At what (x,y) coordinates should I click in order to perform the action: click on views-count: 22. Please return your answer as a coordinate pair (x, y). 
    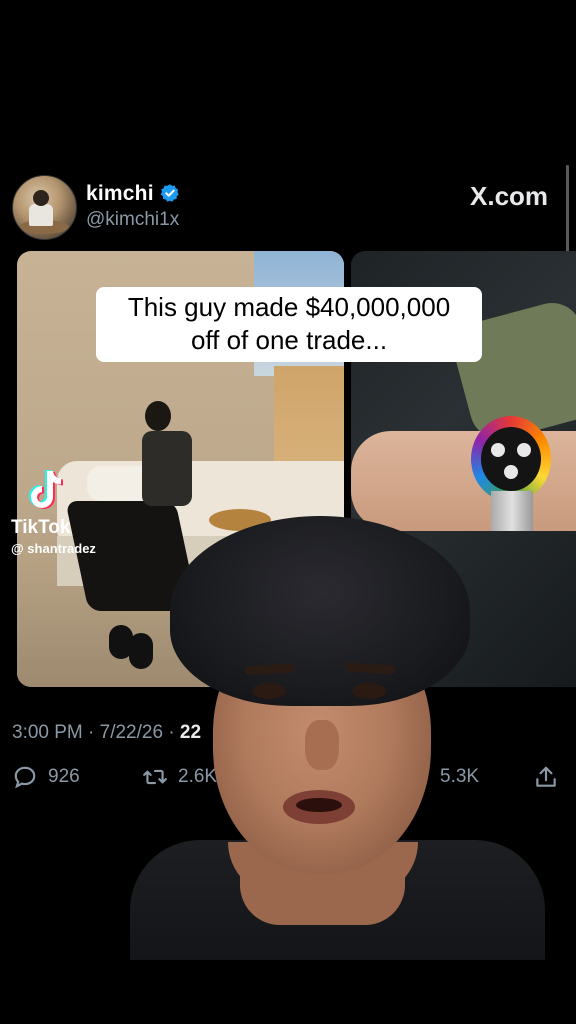
    Looking at the image, I should click on (190, 732).